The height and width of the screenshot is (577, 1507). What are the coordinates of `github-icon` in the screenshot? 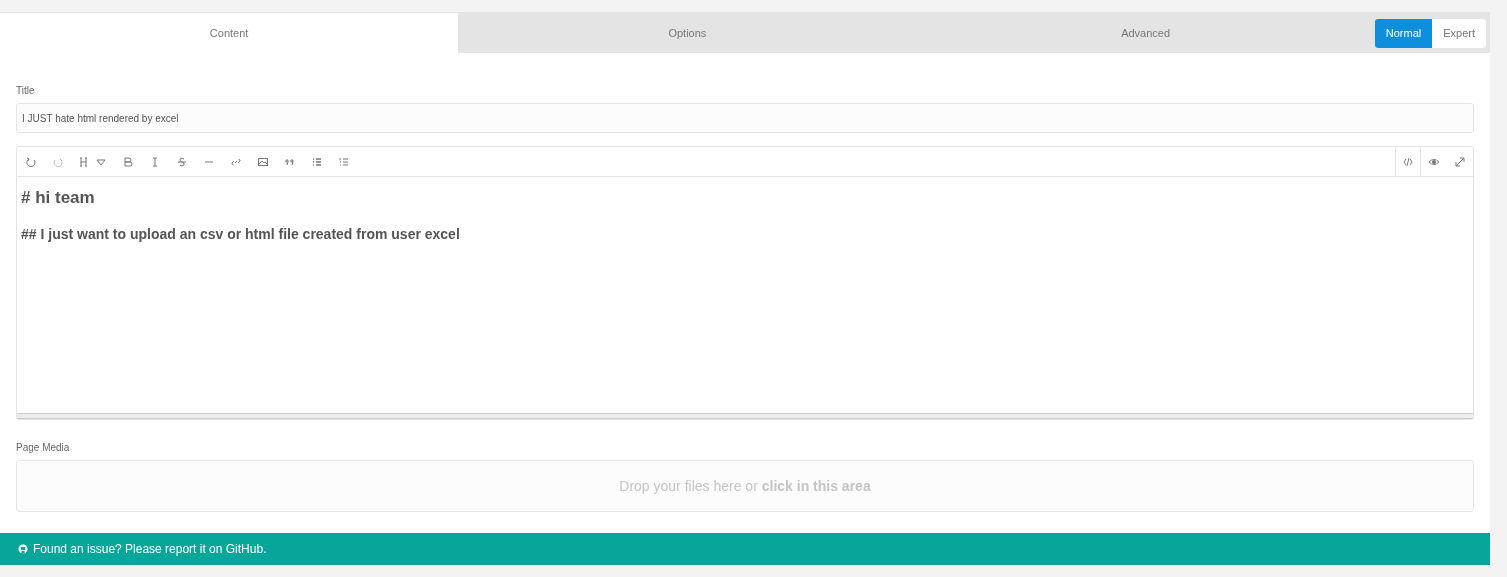 It's located at (23, 549).